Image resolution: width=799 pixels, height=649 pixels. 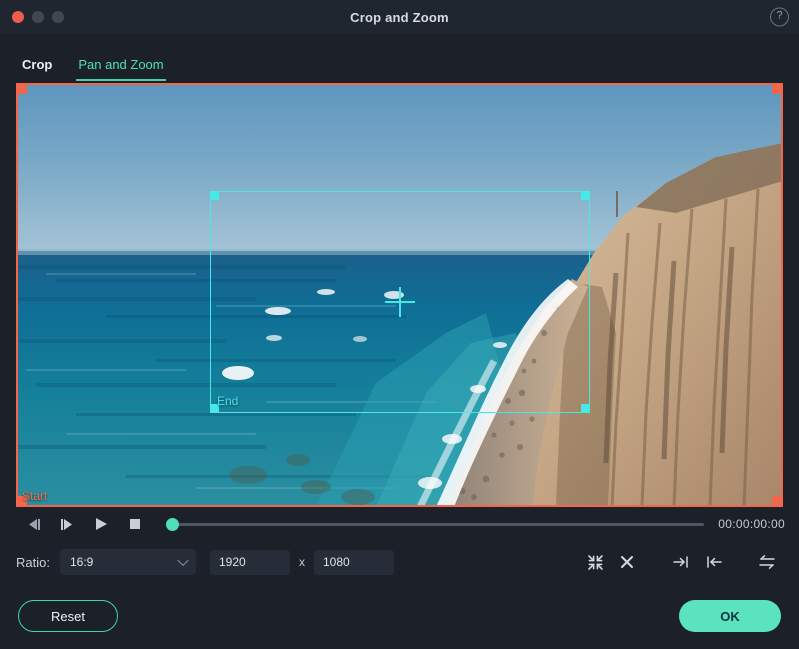 I want to click on minimize-button, so click(x=38, y=17).